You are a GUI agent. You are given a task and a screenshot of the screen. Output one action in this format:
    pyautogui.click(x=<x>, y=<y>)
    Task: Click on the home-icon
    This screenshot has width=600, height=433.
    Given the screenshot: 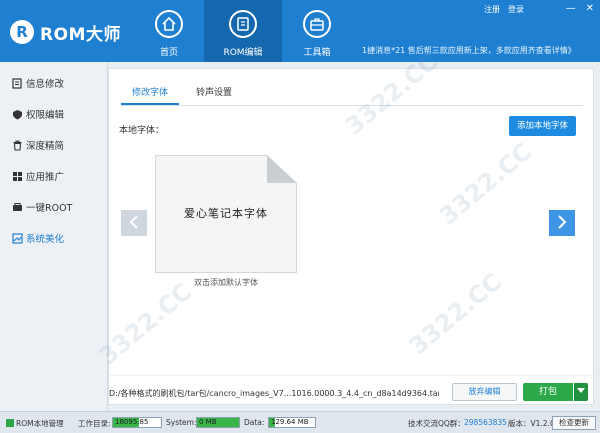 What is the action you would take?
    pyautogui.click(x=169, y=24)
    